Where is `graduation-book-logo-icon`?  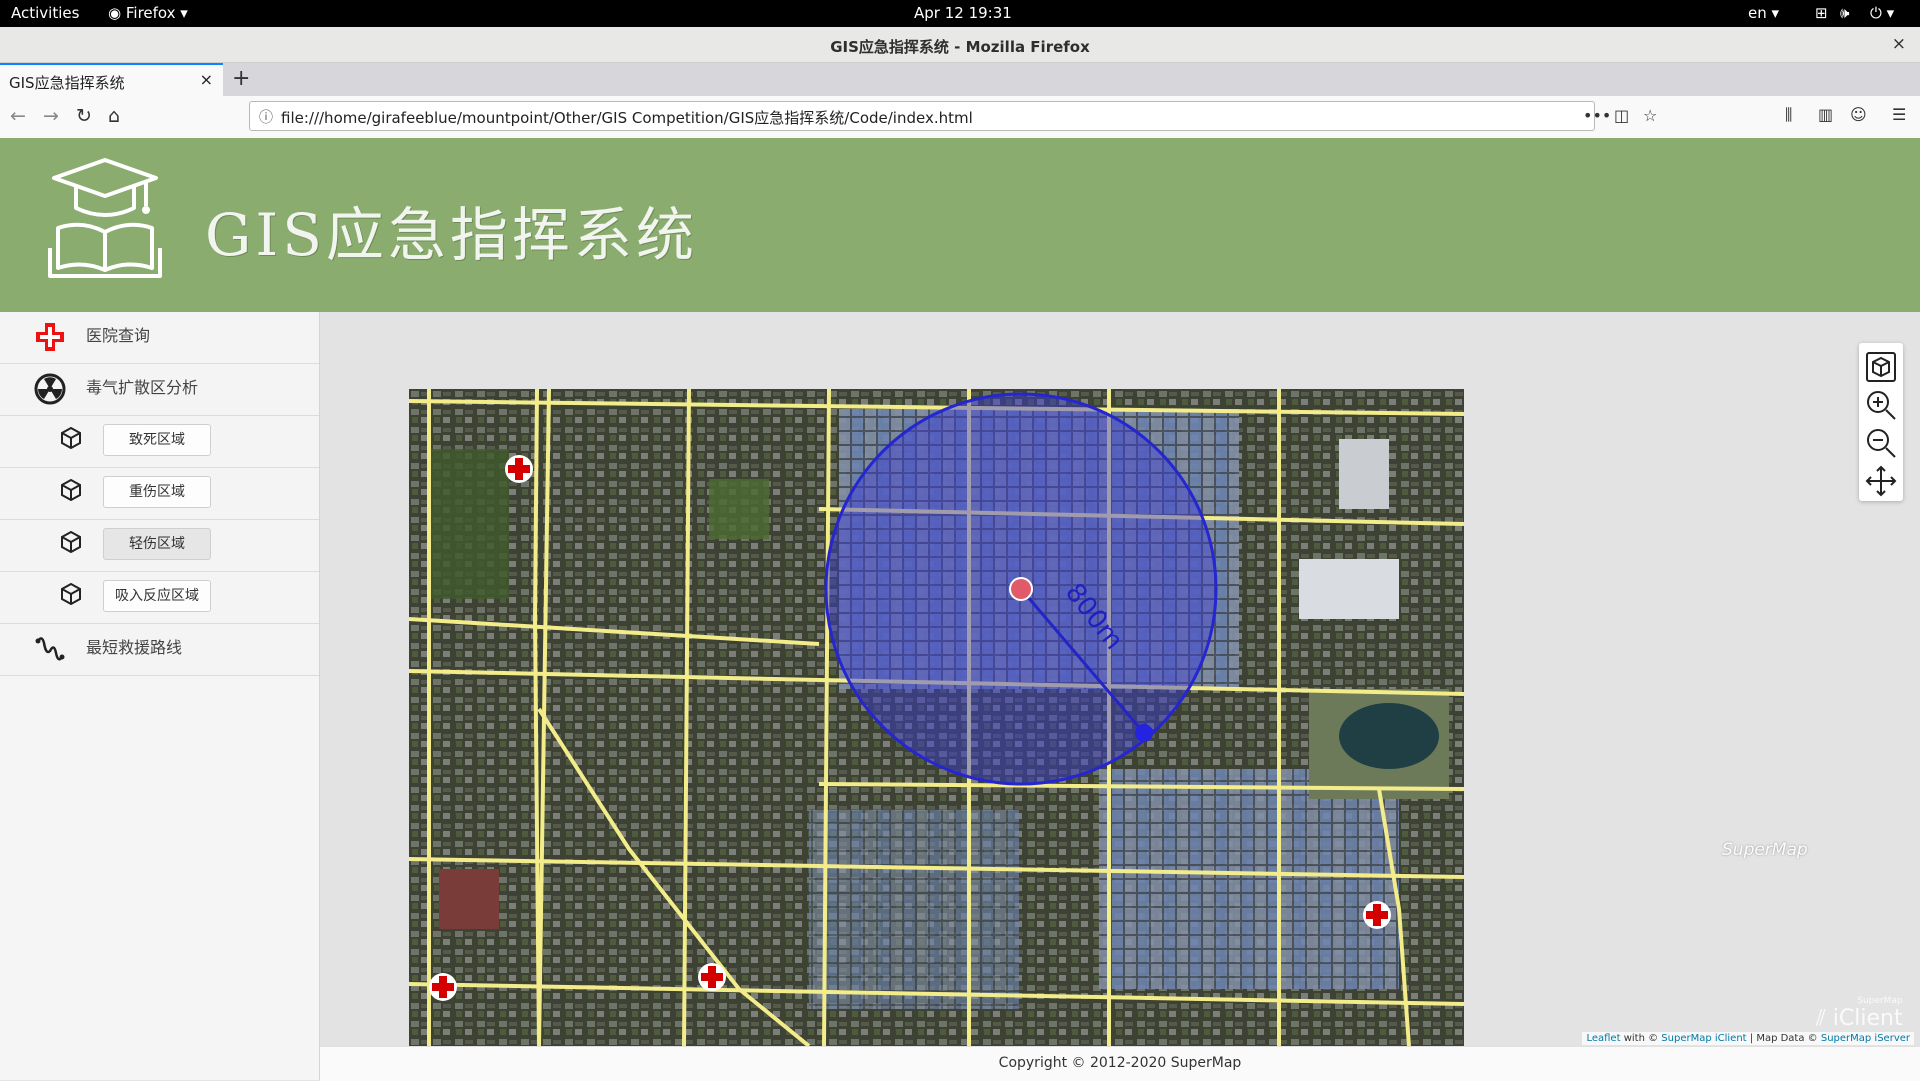
graduation-book-logo-icon is located at coordinates (105, 218).